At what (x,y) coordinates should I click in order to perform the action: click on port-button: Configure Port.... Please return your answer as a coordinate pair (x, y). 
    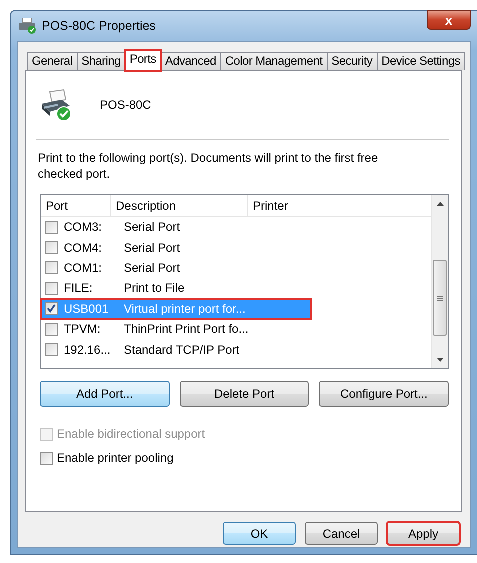
    Looking at the image, I should click on (384, 394).